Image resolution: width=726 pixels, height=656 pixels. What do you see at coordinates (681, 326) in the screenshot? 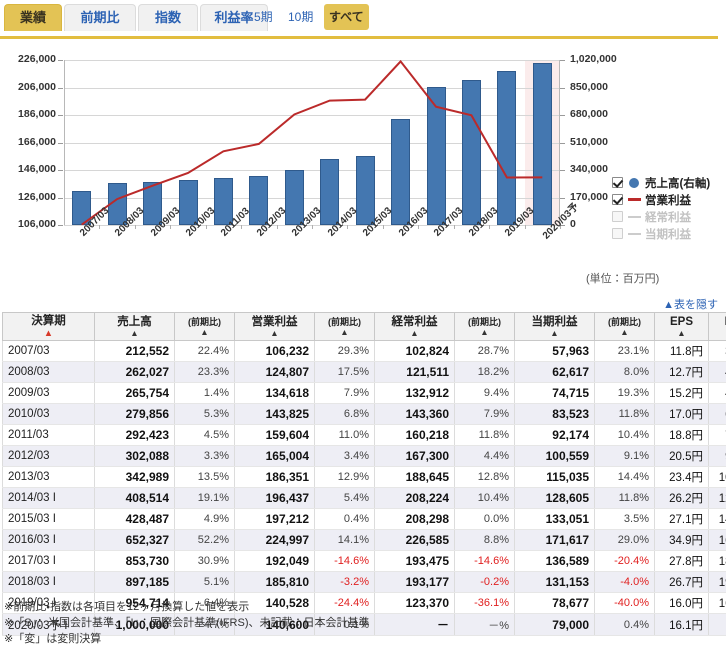
I see `table-column-header: EPS ▲` at bounding box center [681, 326].